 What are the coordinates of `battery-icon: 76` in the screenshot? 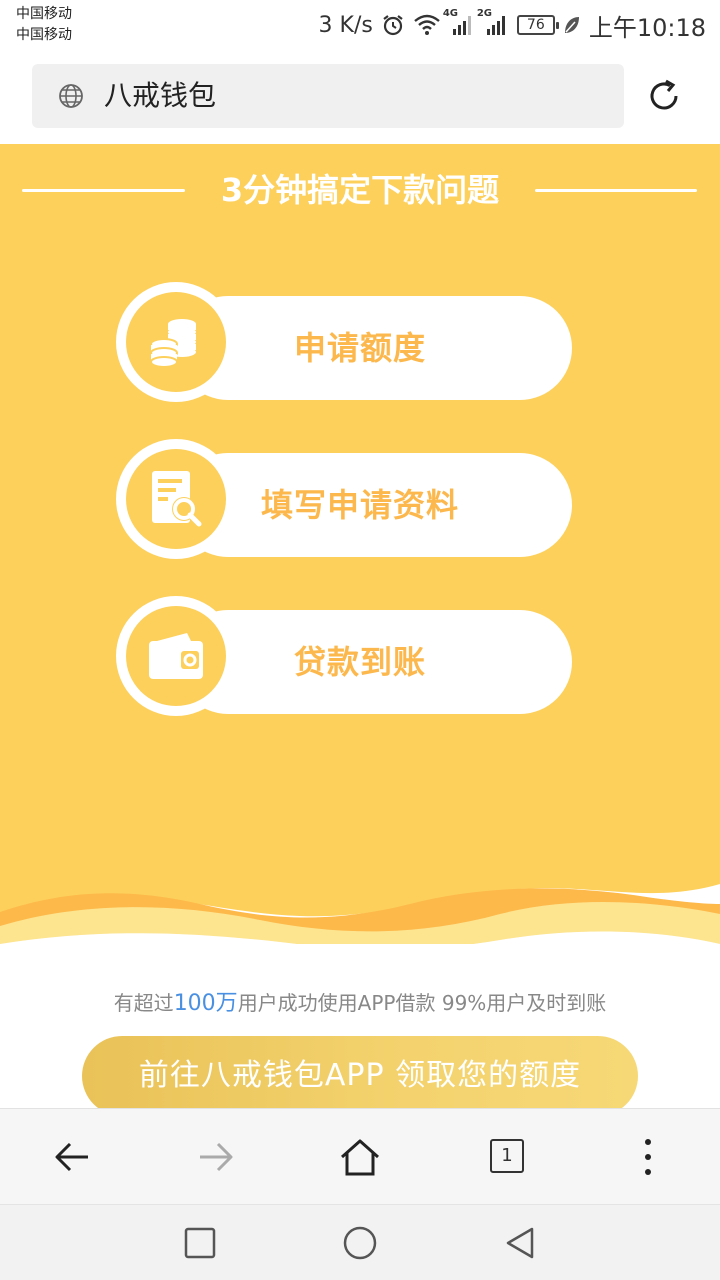 It's located at (537, 25).